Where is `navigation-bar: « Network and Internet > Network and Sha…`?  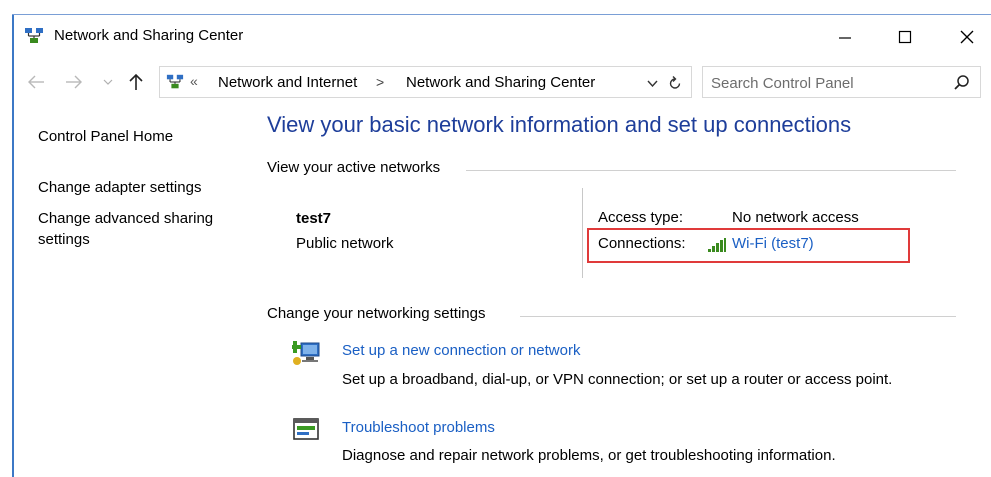
navigation-bar: « Network and Internet > Network and Sha… is located at coordinates (502, 82).